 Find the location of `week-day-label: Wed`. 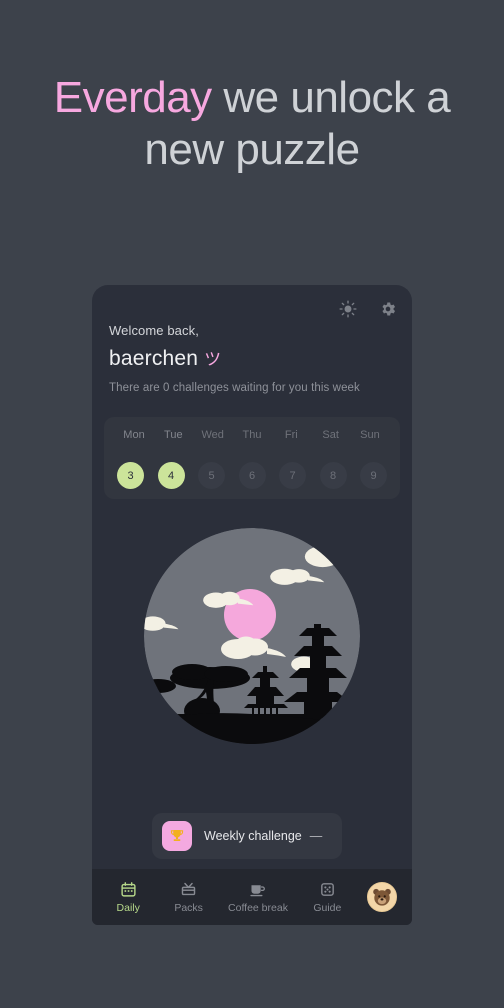

week-day-label: Wed is located at coordinates (212, 435).